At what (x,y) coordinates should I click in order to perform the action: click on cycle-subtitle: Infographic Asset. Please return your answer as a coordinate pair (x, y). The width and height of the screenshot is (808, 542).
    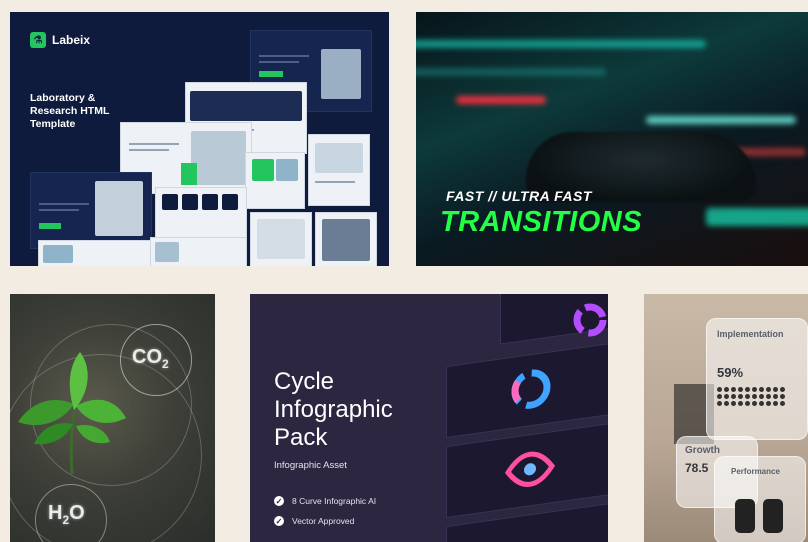
    Looking at the image, I should click on (310, 465).